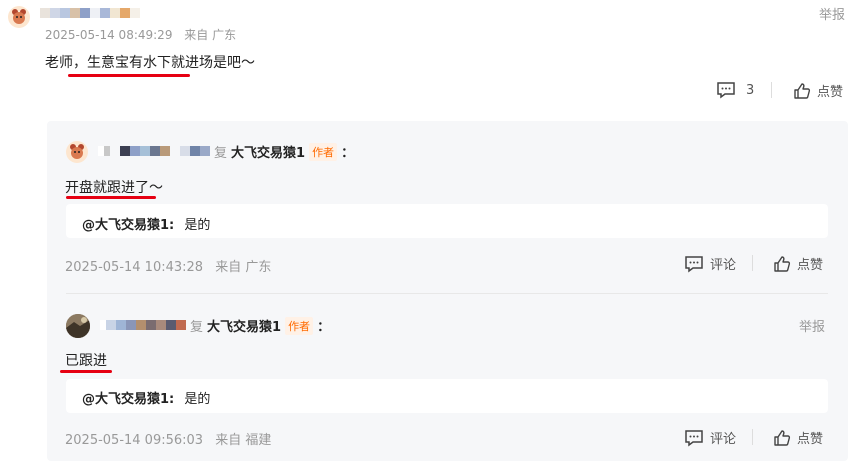  Describe the element at coordinates (243, 267) in the screenshot. I see `reply-location: 来自 广东` at that location.